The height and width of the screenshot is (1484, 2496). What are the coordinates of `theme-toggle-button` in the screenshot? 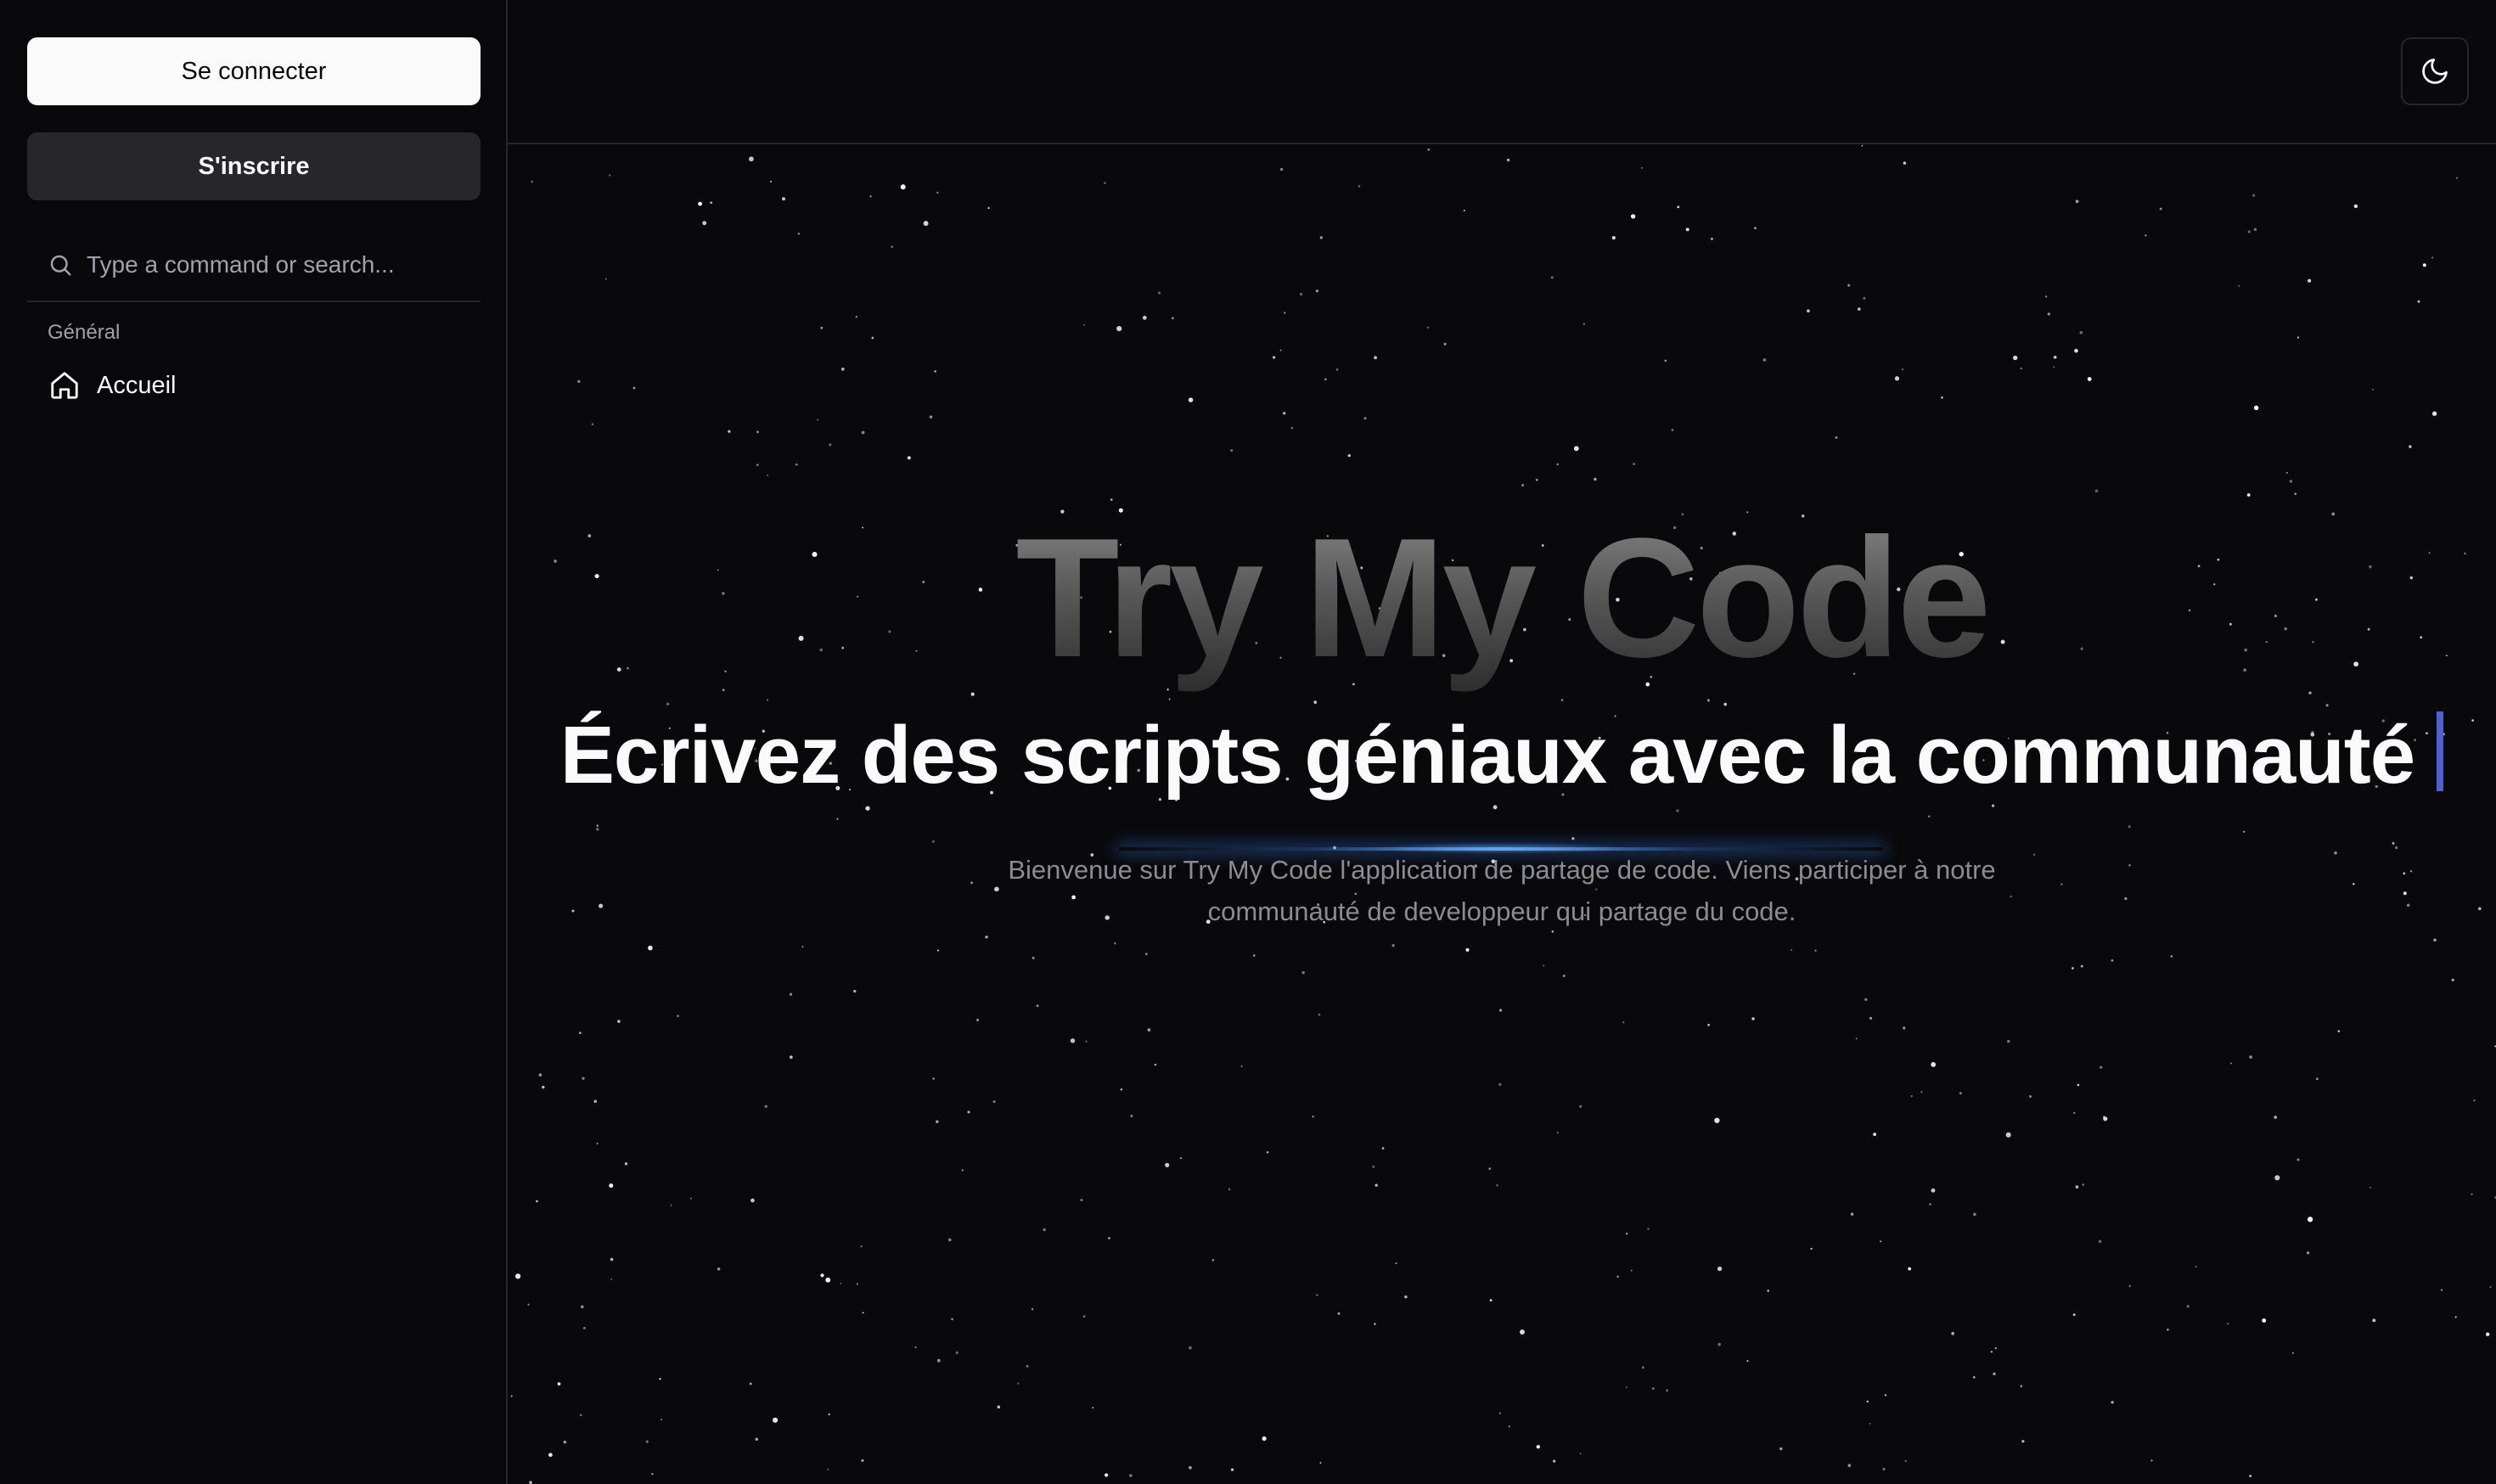 It's located at (2435, 71).